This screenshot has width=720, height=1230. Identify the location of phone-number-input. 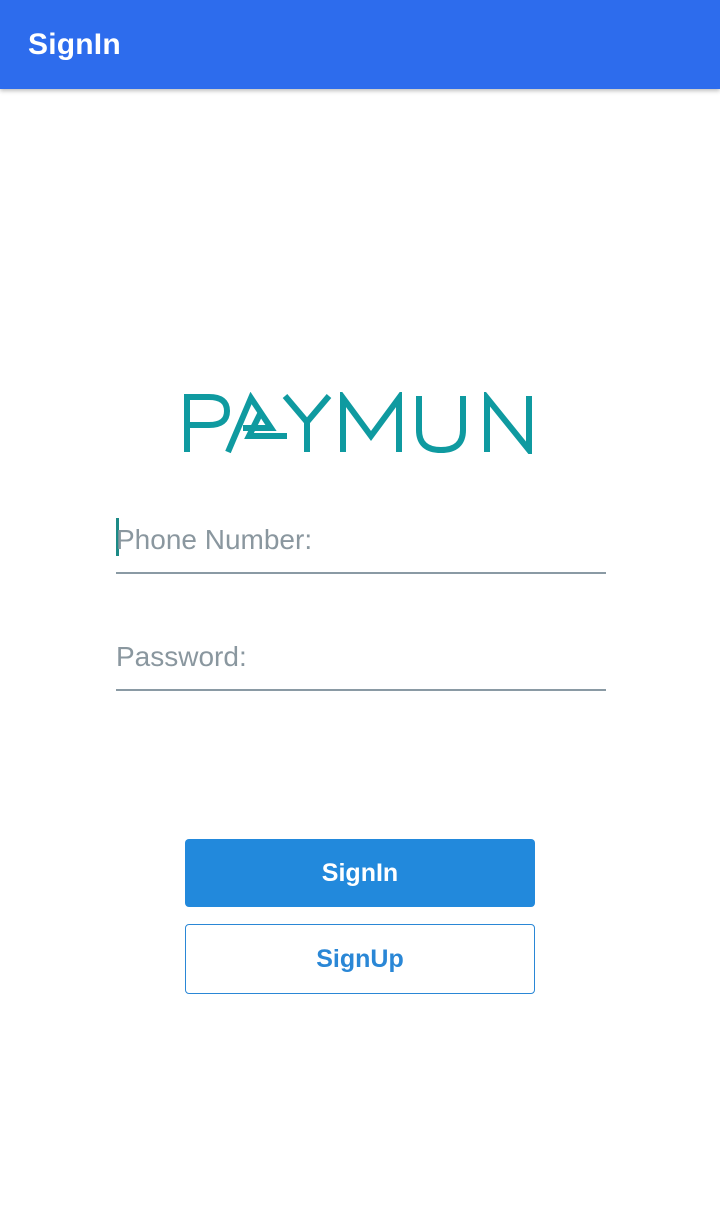
(361, 540).